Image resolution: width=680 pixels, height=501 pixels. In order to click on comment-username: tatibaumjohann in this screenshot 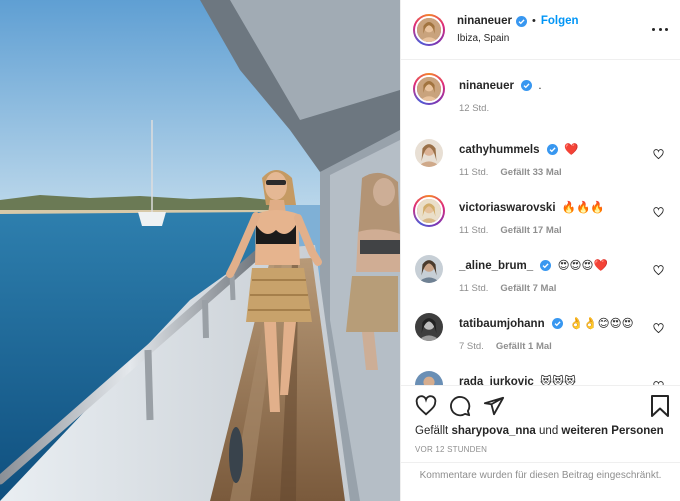, I will do `click(502, 324)`.